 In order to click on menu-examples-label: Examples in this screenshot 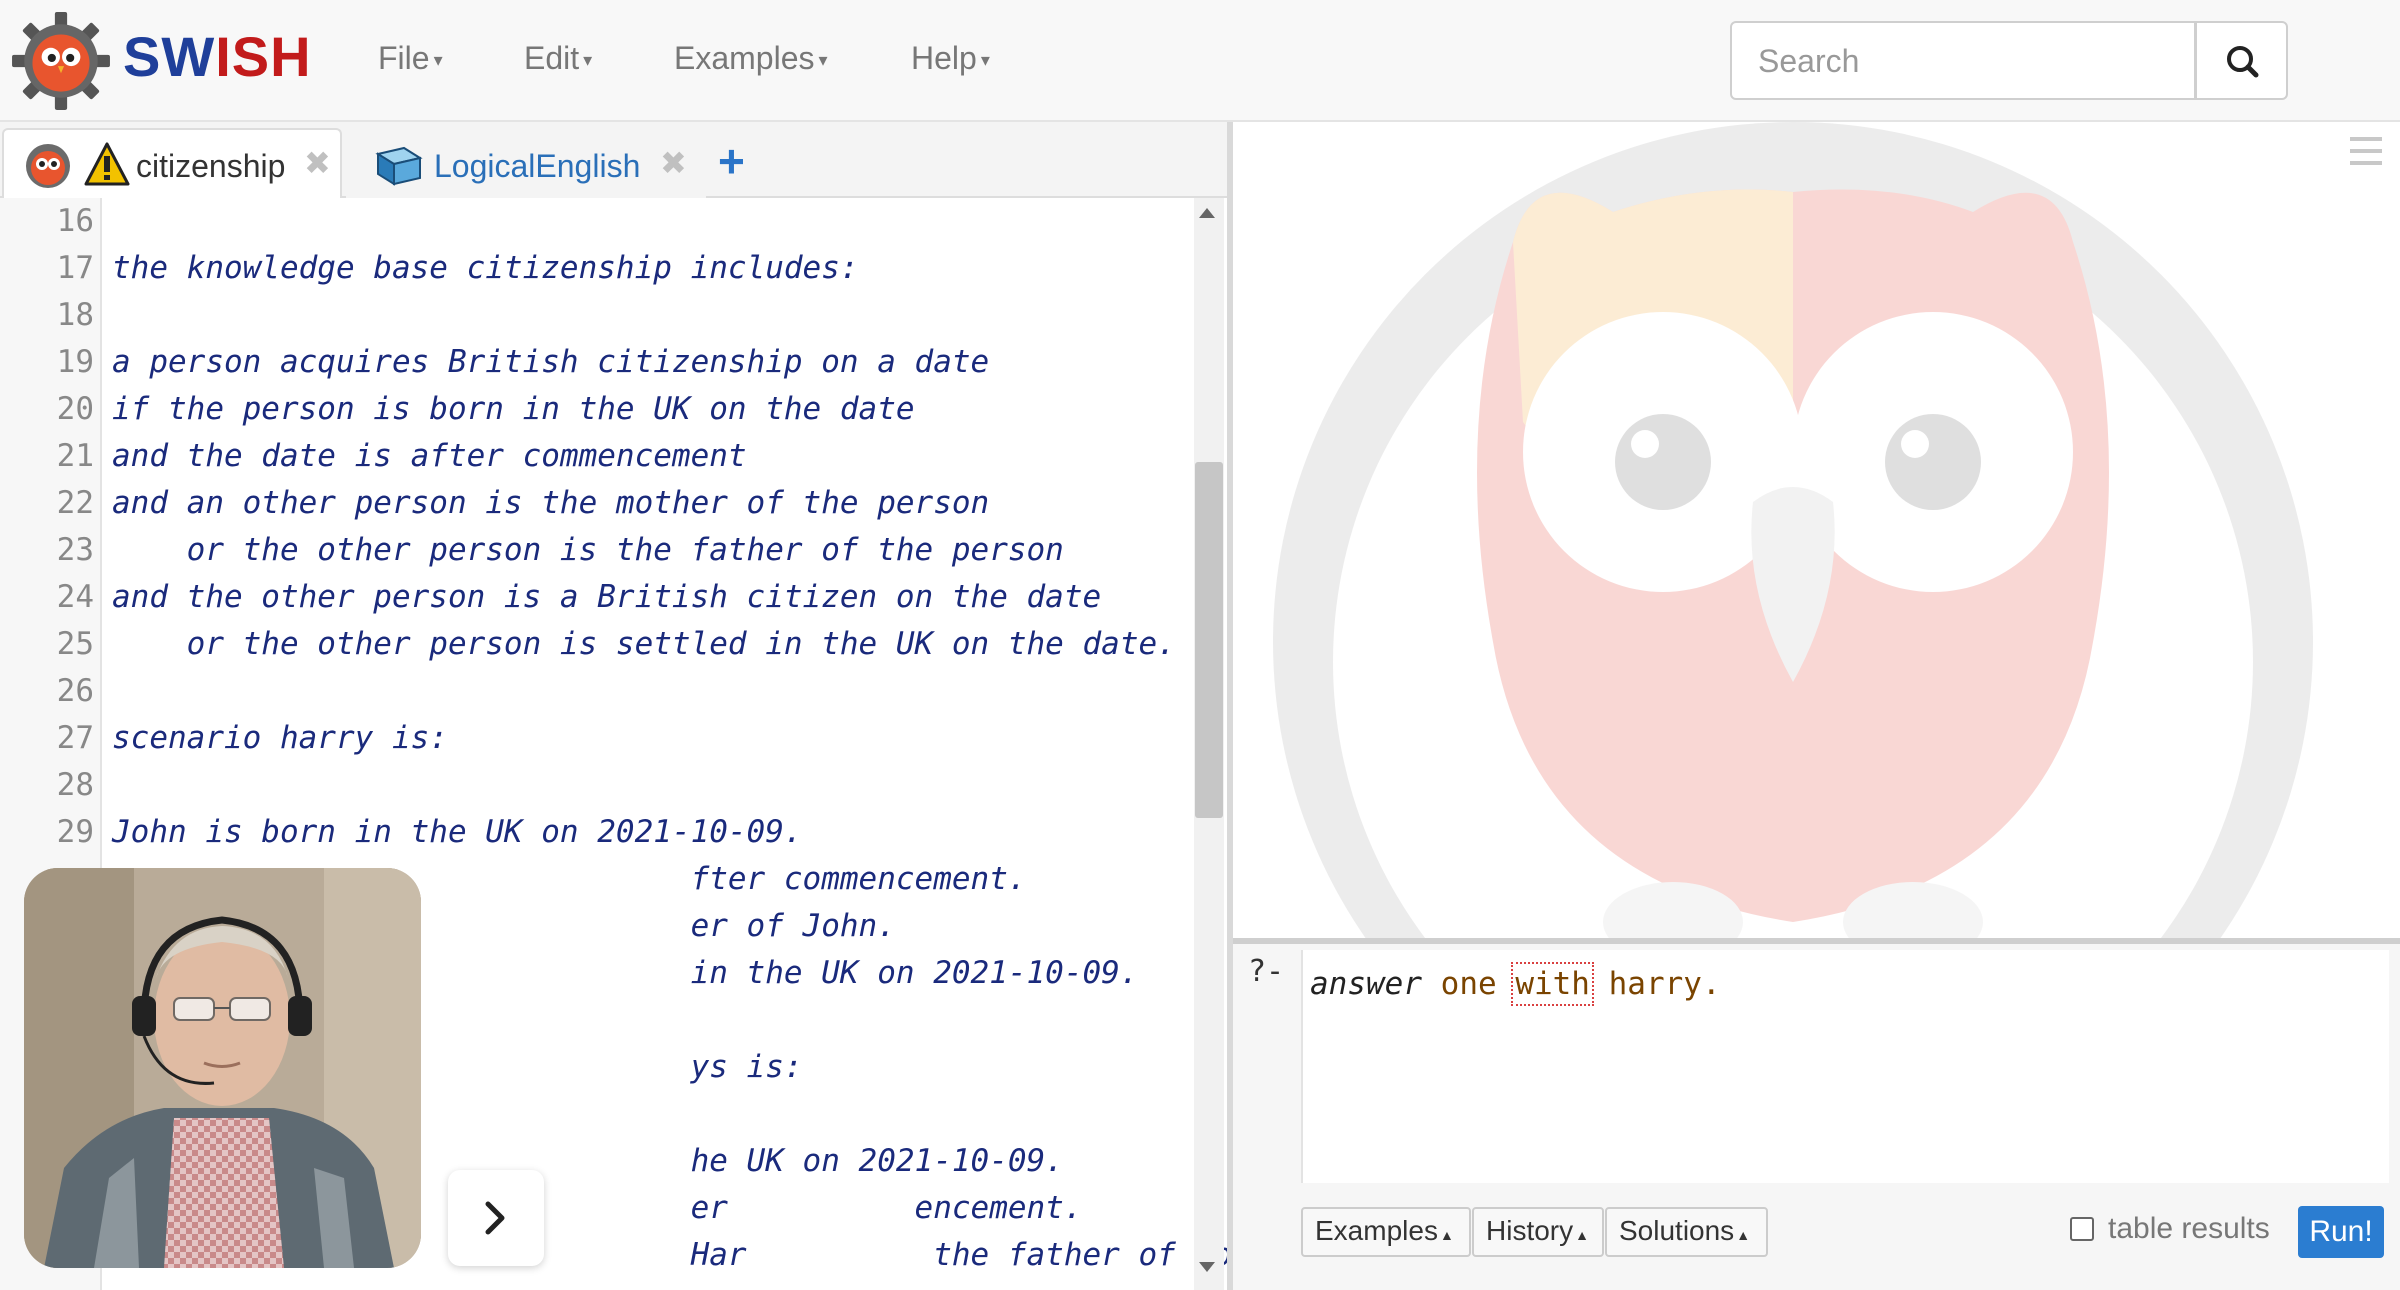, I will do `click(744, 58)`.